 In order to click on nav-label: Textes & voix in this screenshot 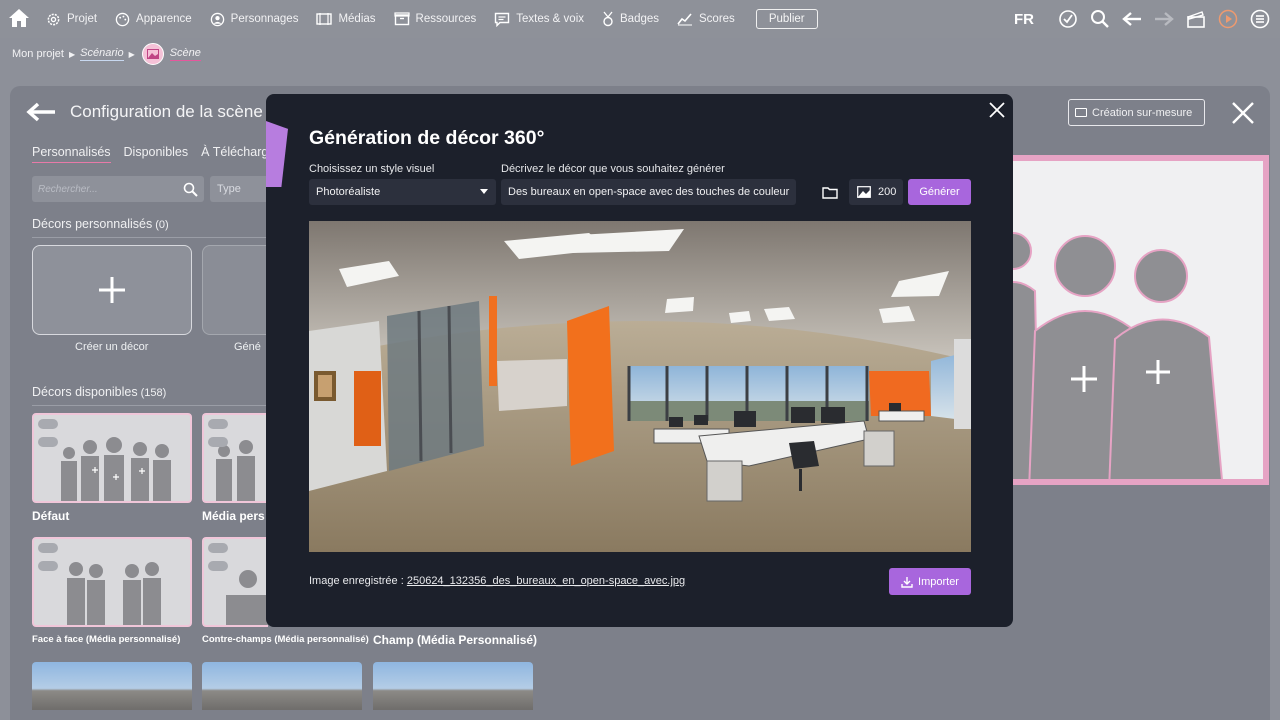, I will do `click(550, 19)`.